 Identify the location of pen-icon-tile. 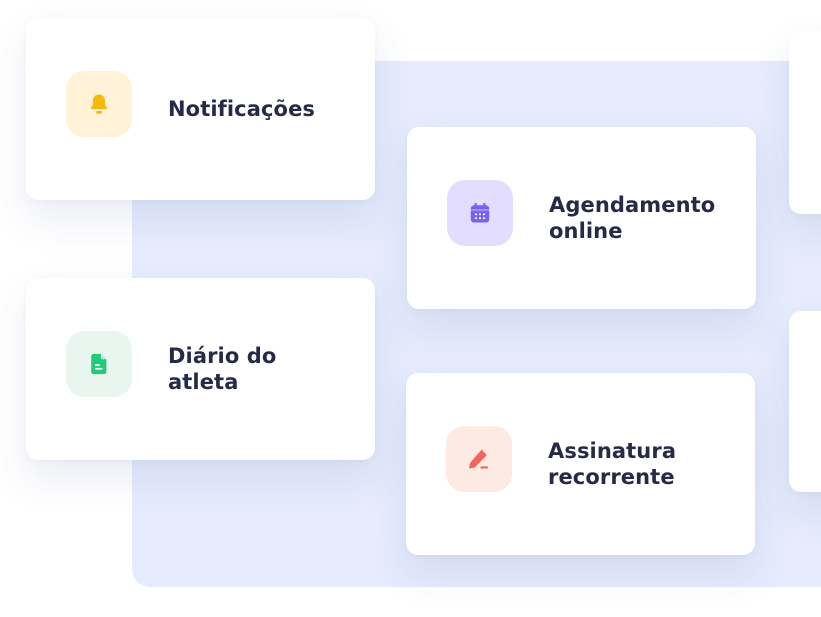
(479, 459).